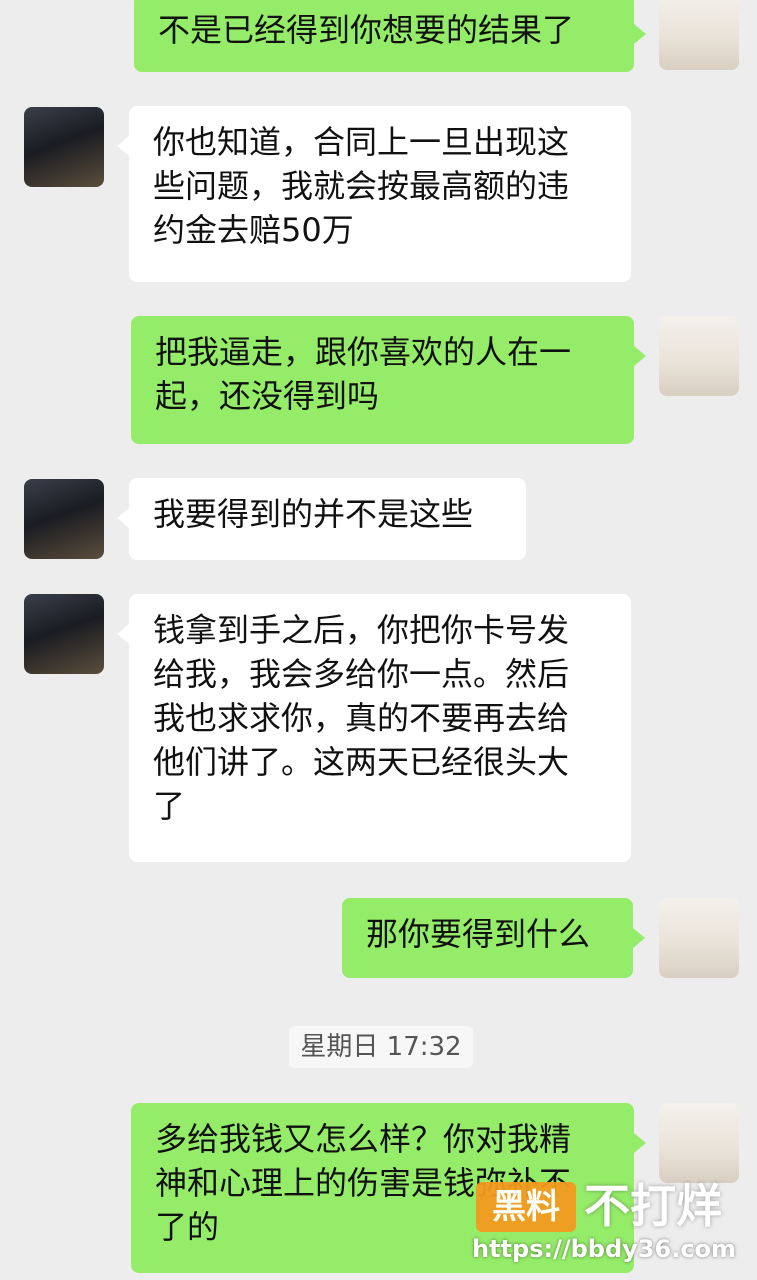  What do you see at coordinates (390, 36) in the screenshot?
I see `message-bubble-outgoing: 不是已经得到你想要的结果了` at bounding box center [390, 36].